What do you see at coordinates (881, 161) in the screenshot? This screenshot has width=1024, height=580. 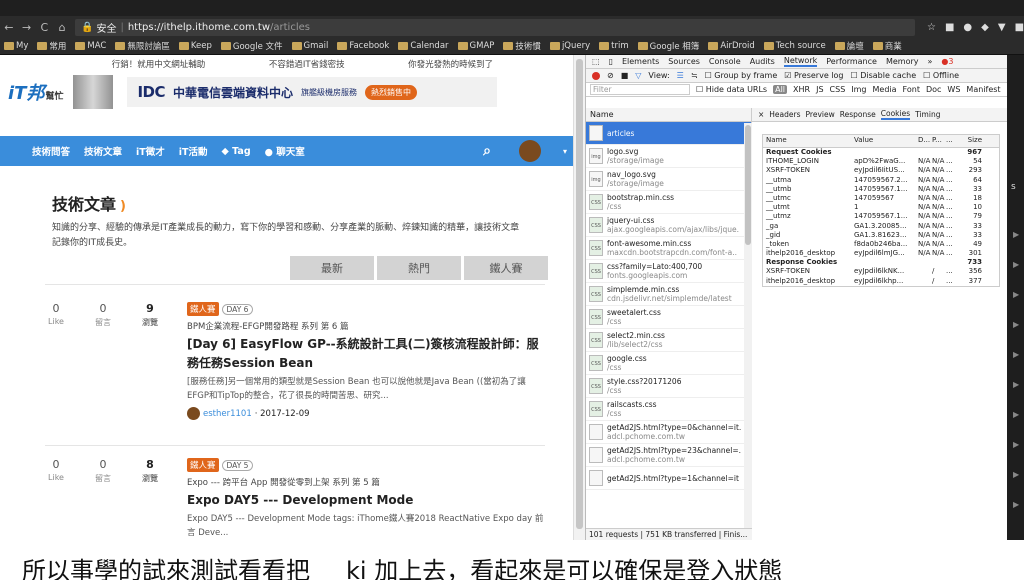 I see `cookie-row: ITHOME_LOGIN apD%2FwaG... N/A N/A... 54` at bounding box center [881, 161].